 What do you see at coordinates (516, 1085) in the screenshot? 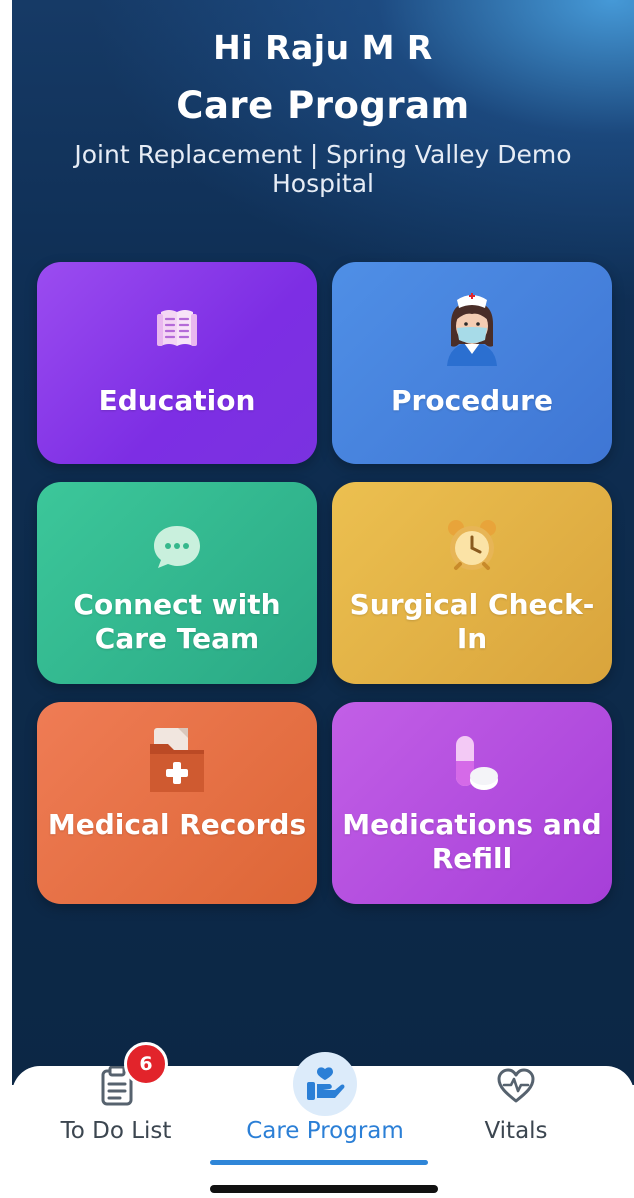
I see `heart-pulse-icon` at bounding box center [516, 1085].